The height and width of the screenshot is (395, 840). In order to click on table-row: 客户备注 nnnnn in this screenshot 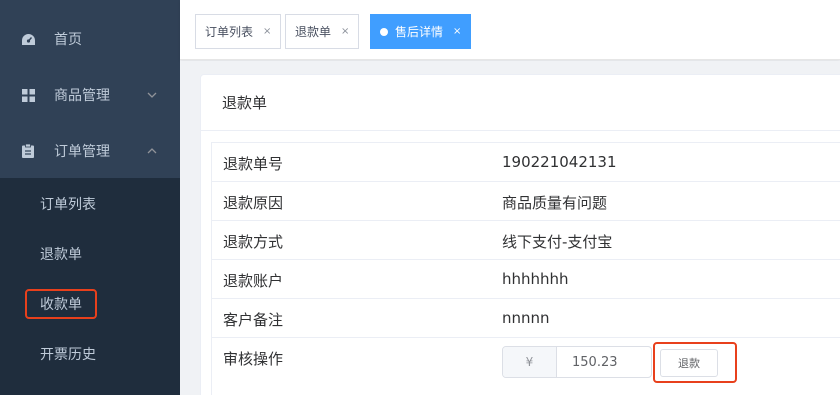, I will do `click(525, 318)`.